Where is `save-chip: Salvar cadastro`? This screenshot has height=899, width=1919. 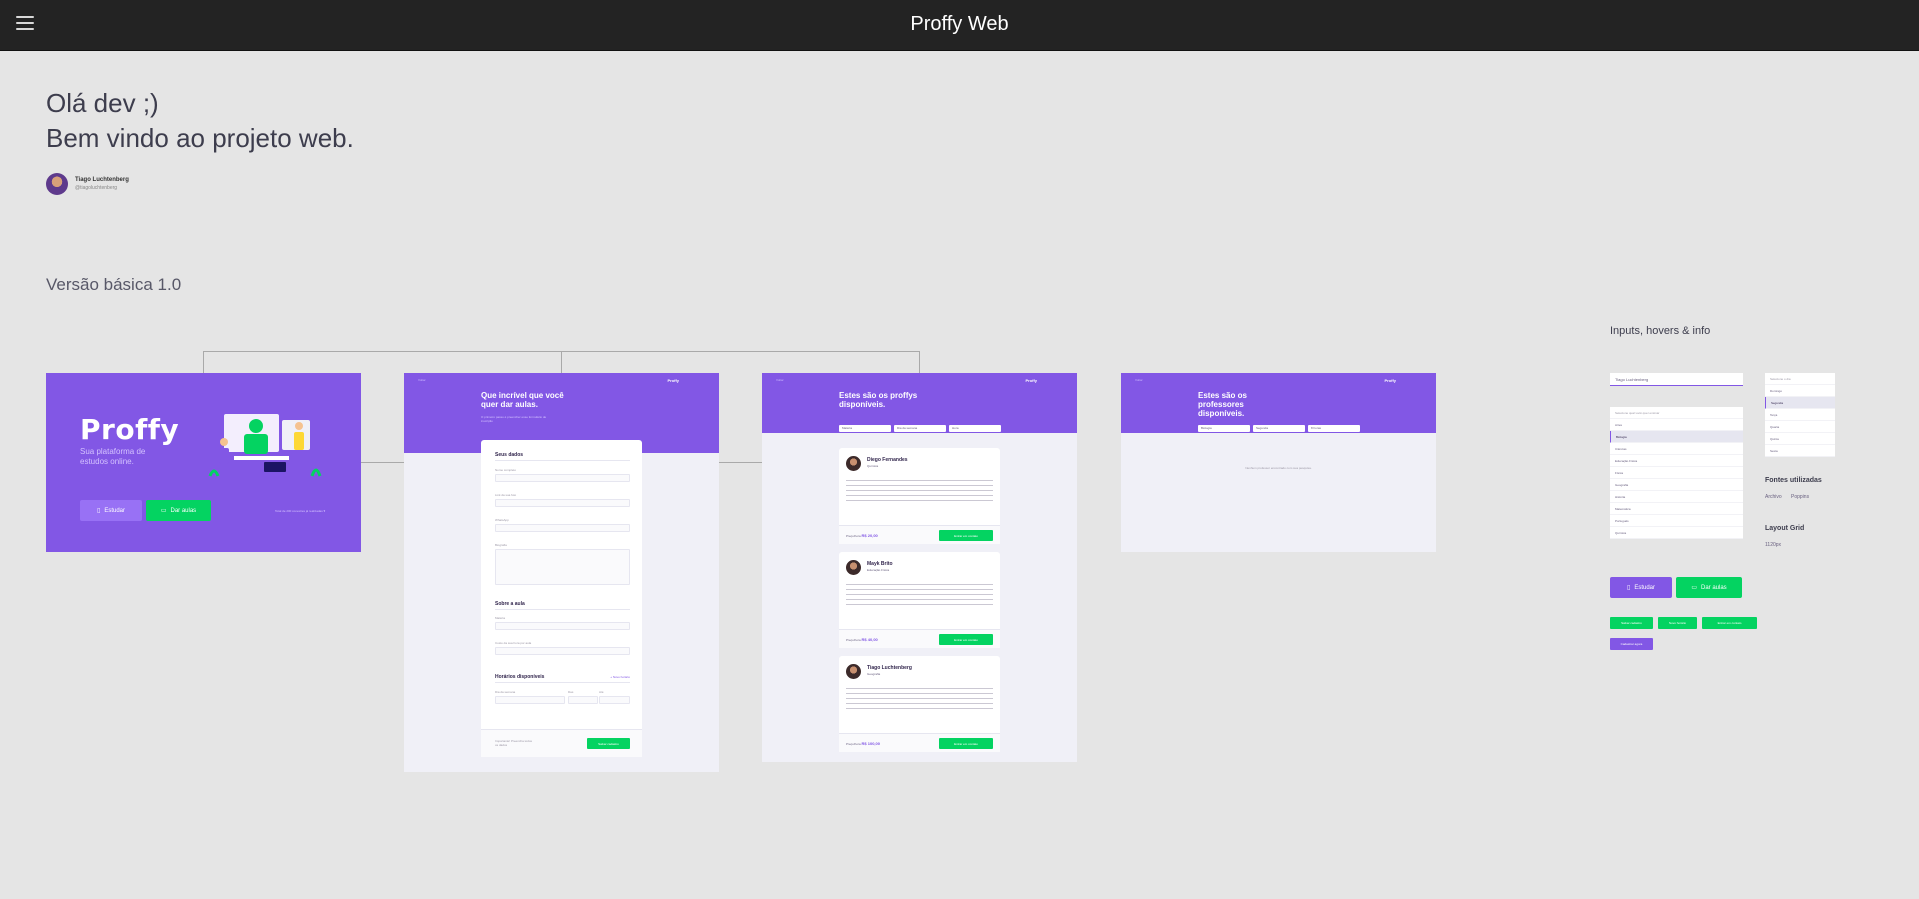
save-chip: Salvar cadastro is located at coordinates (1631, 623).